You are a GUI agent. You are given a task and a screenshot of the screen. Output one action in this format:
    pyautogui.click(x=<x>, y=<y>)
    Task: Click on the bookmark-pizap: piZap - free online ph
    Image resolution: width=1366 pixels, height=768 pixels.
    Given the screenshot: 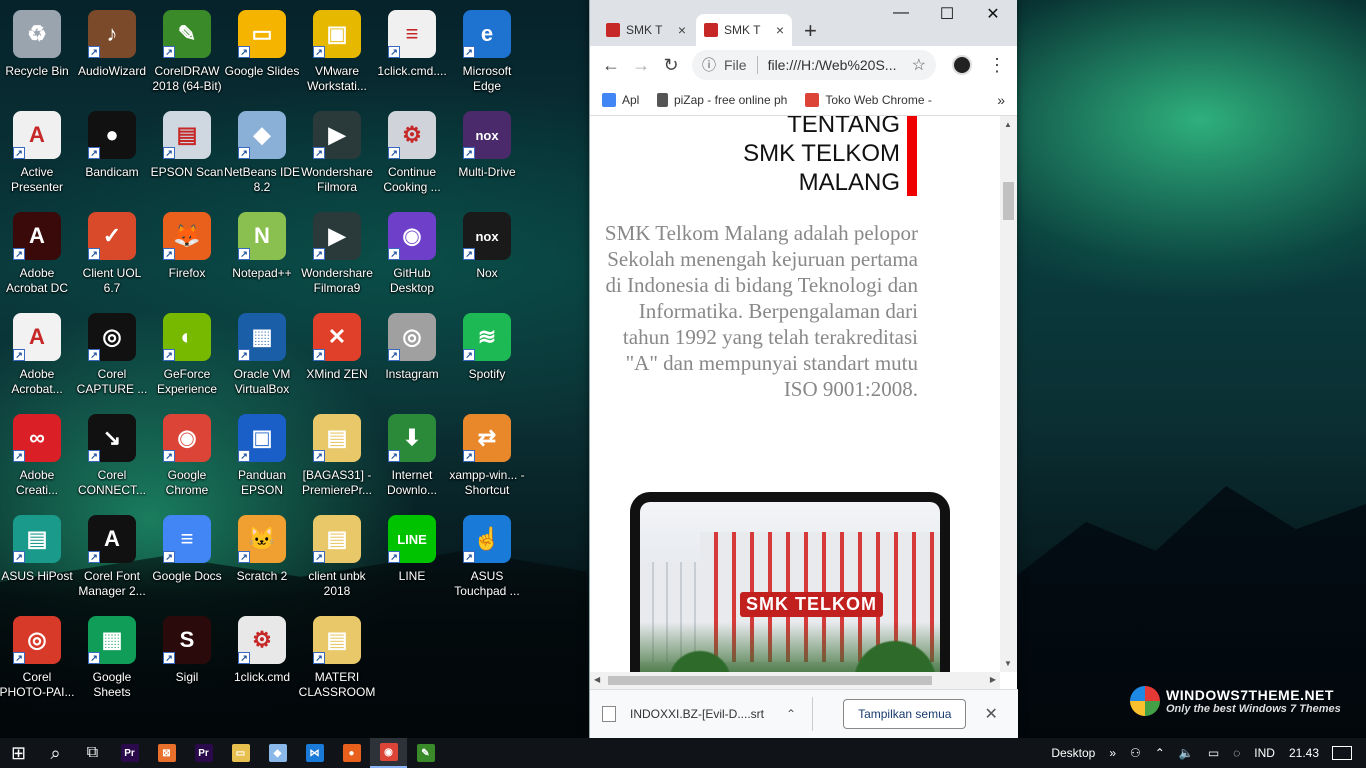 What is the action you would take?
    pyautogui.click(x=722, y=99)
    